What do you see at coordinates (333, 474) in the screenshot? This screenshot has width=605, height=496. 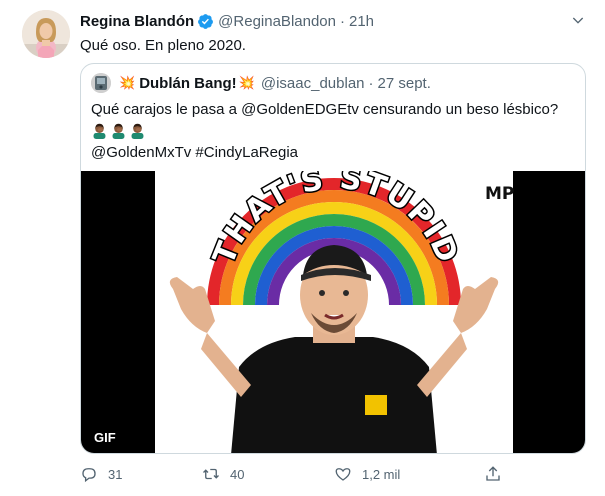 I see `tweet-actions: 31 40 1,2 mil` at bounding box center [333, 474].